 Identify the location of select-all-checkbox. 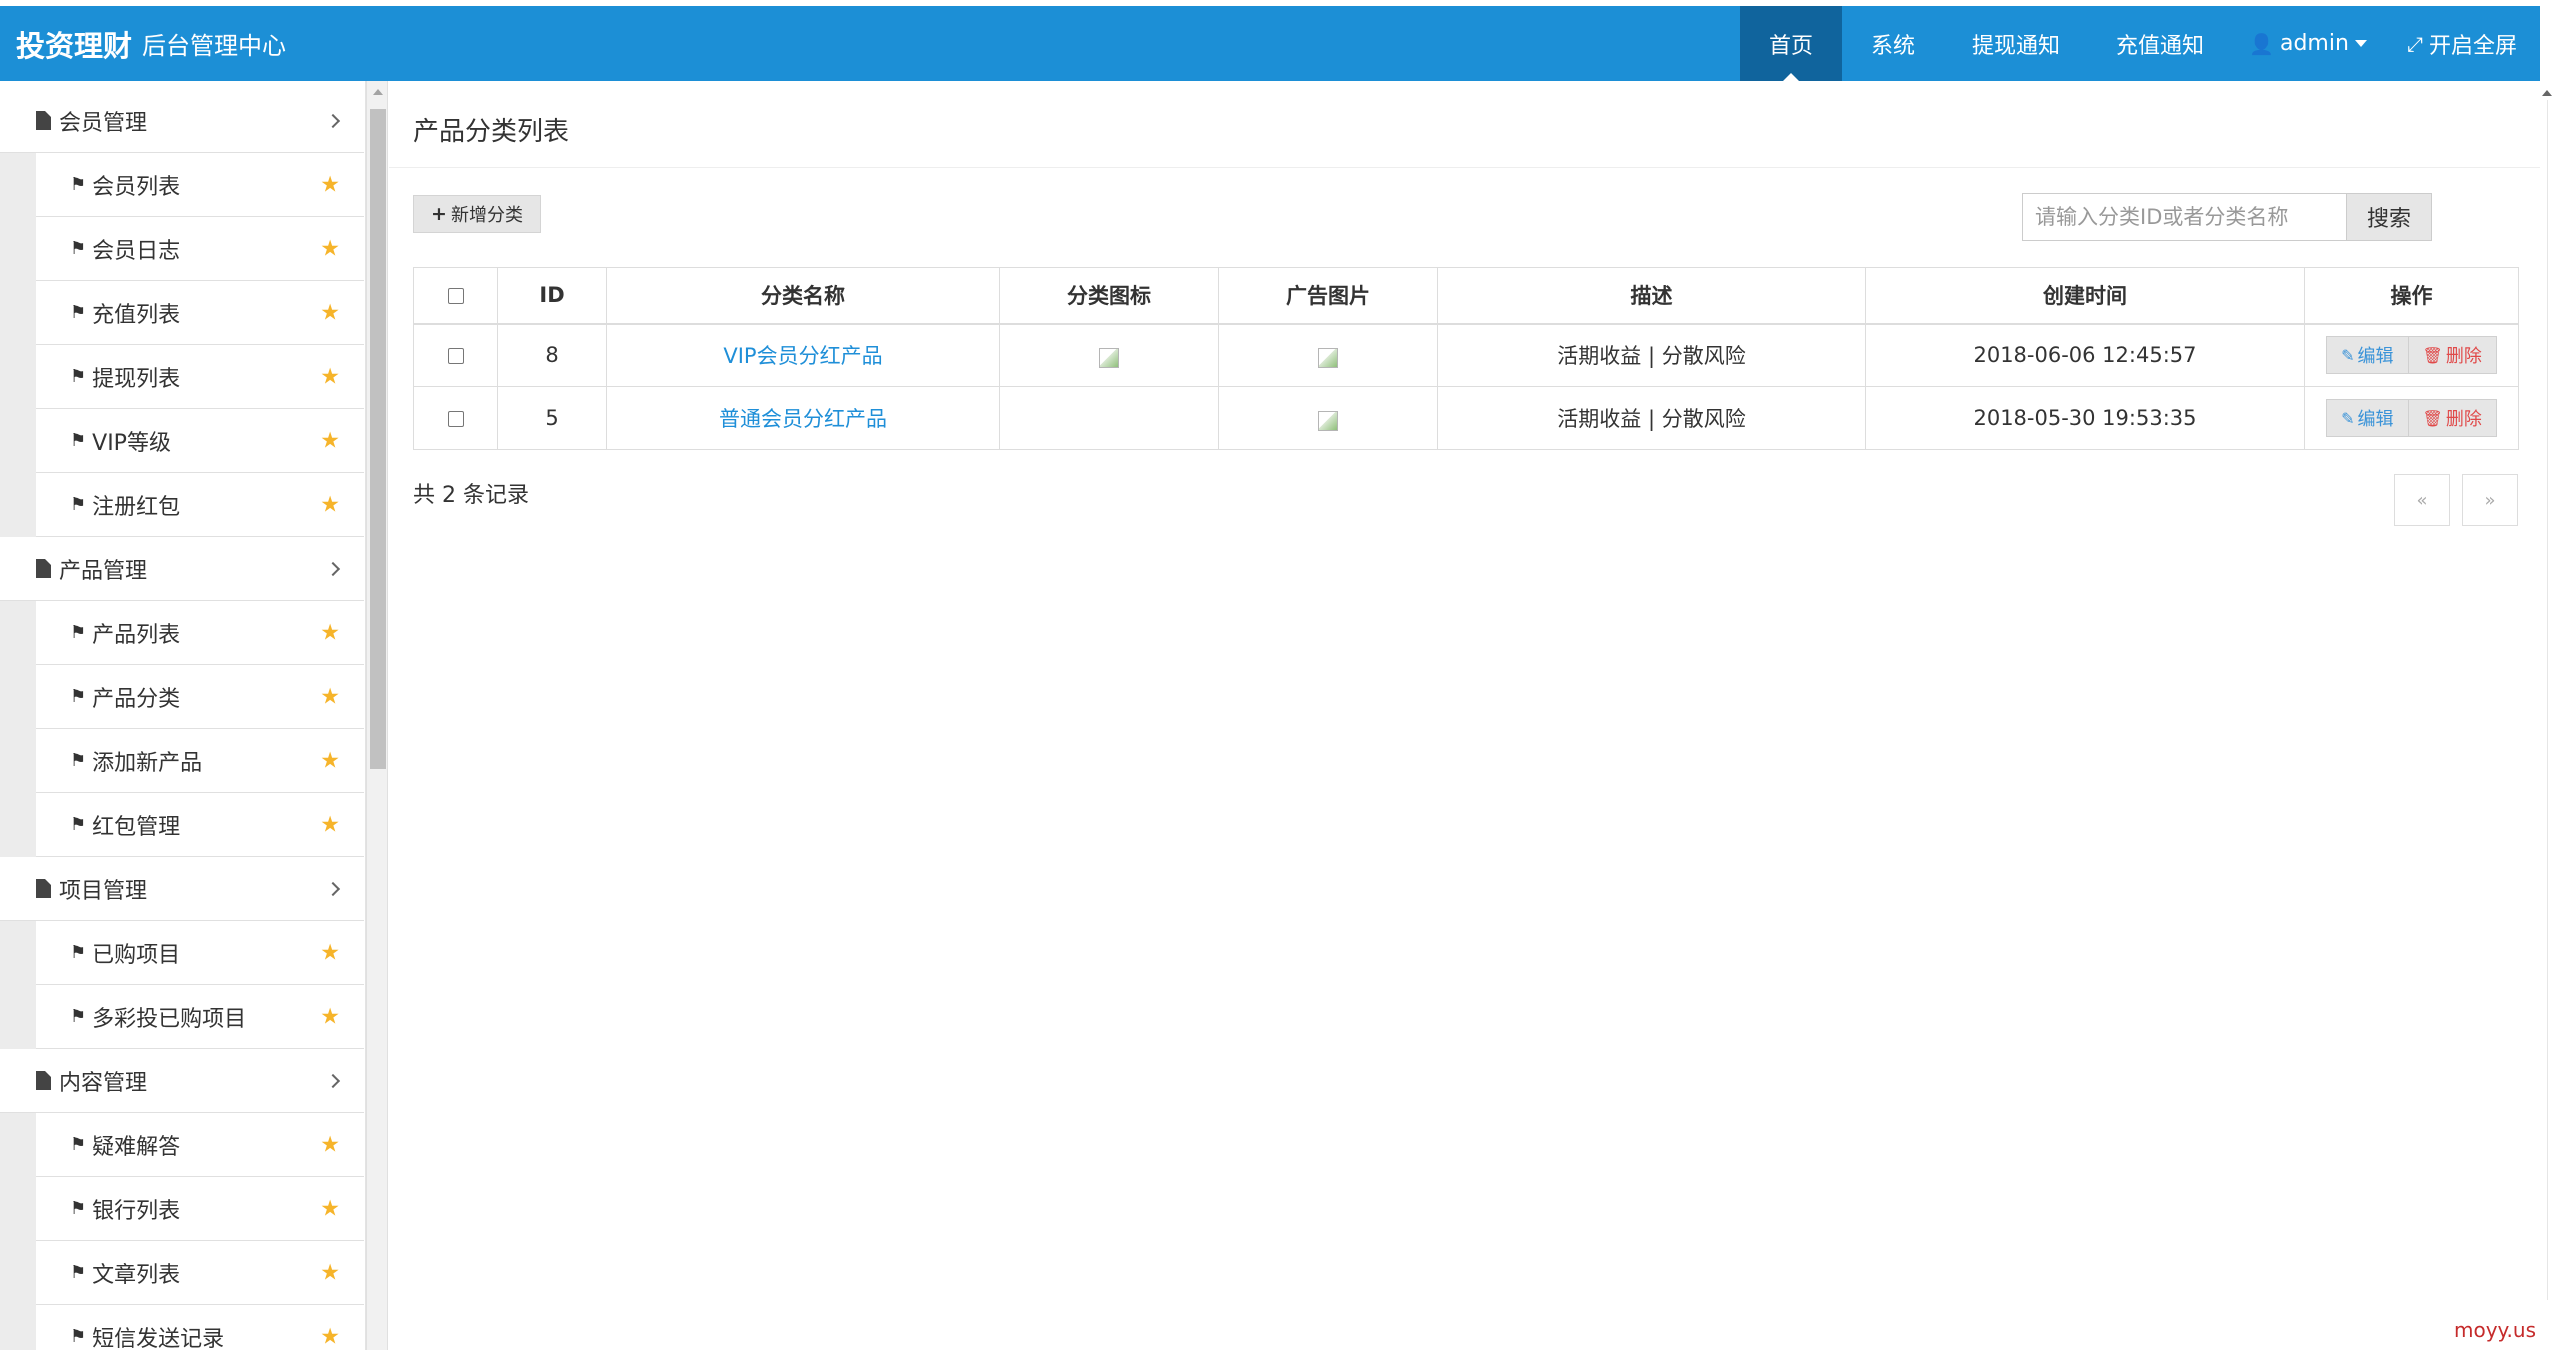
(455, 296).